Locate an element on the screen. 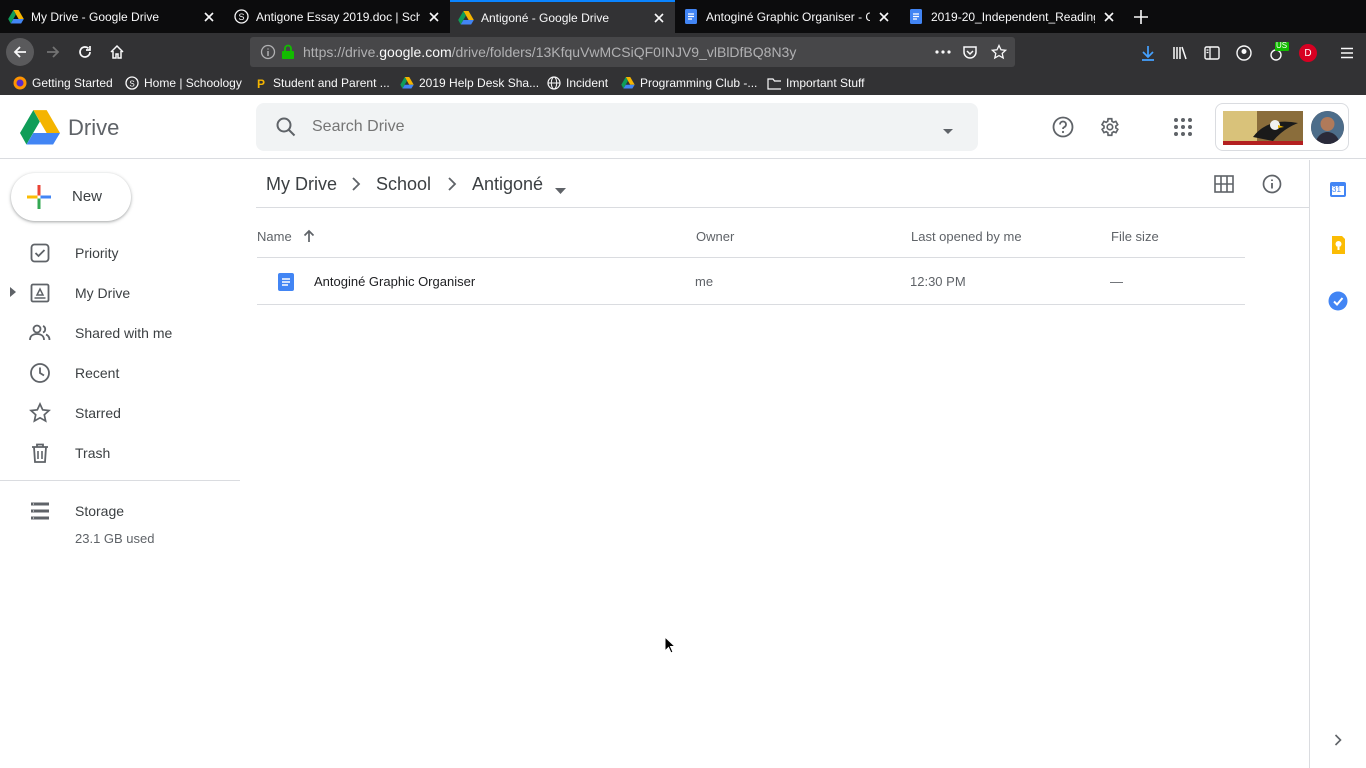  apps-grid-icon is located at coordinates (1183, 127).